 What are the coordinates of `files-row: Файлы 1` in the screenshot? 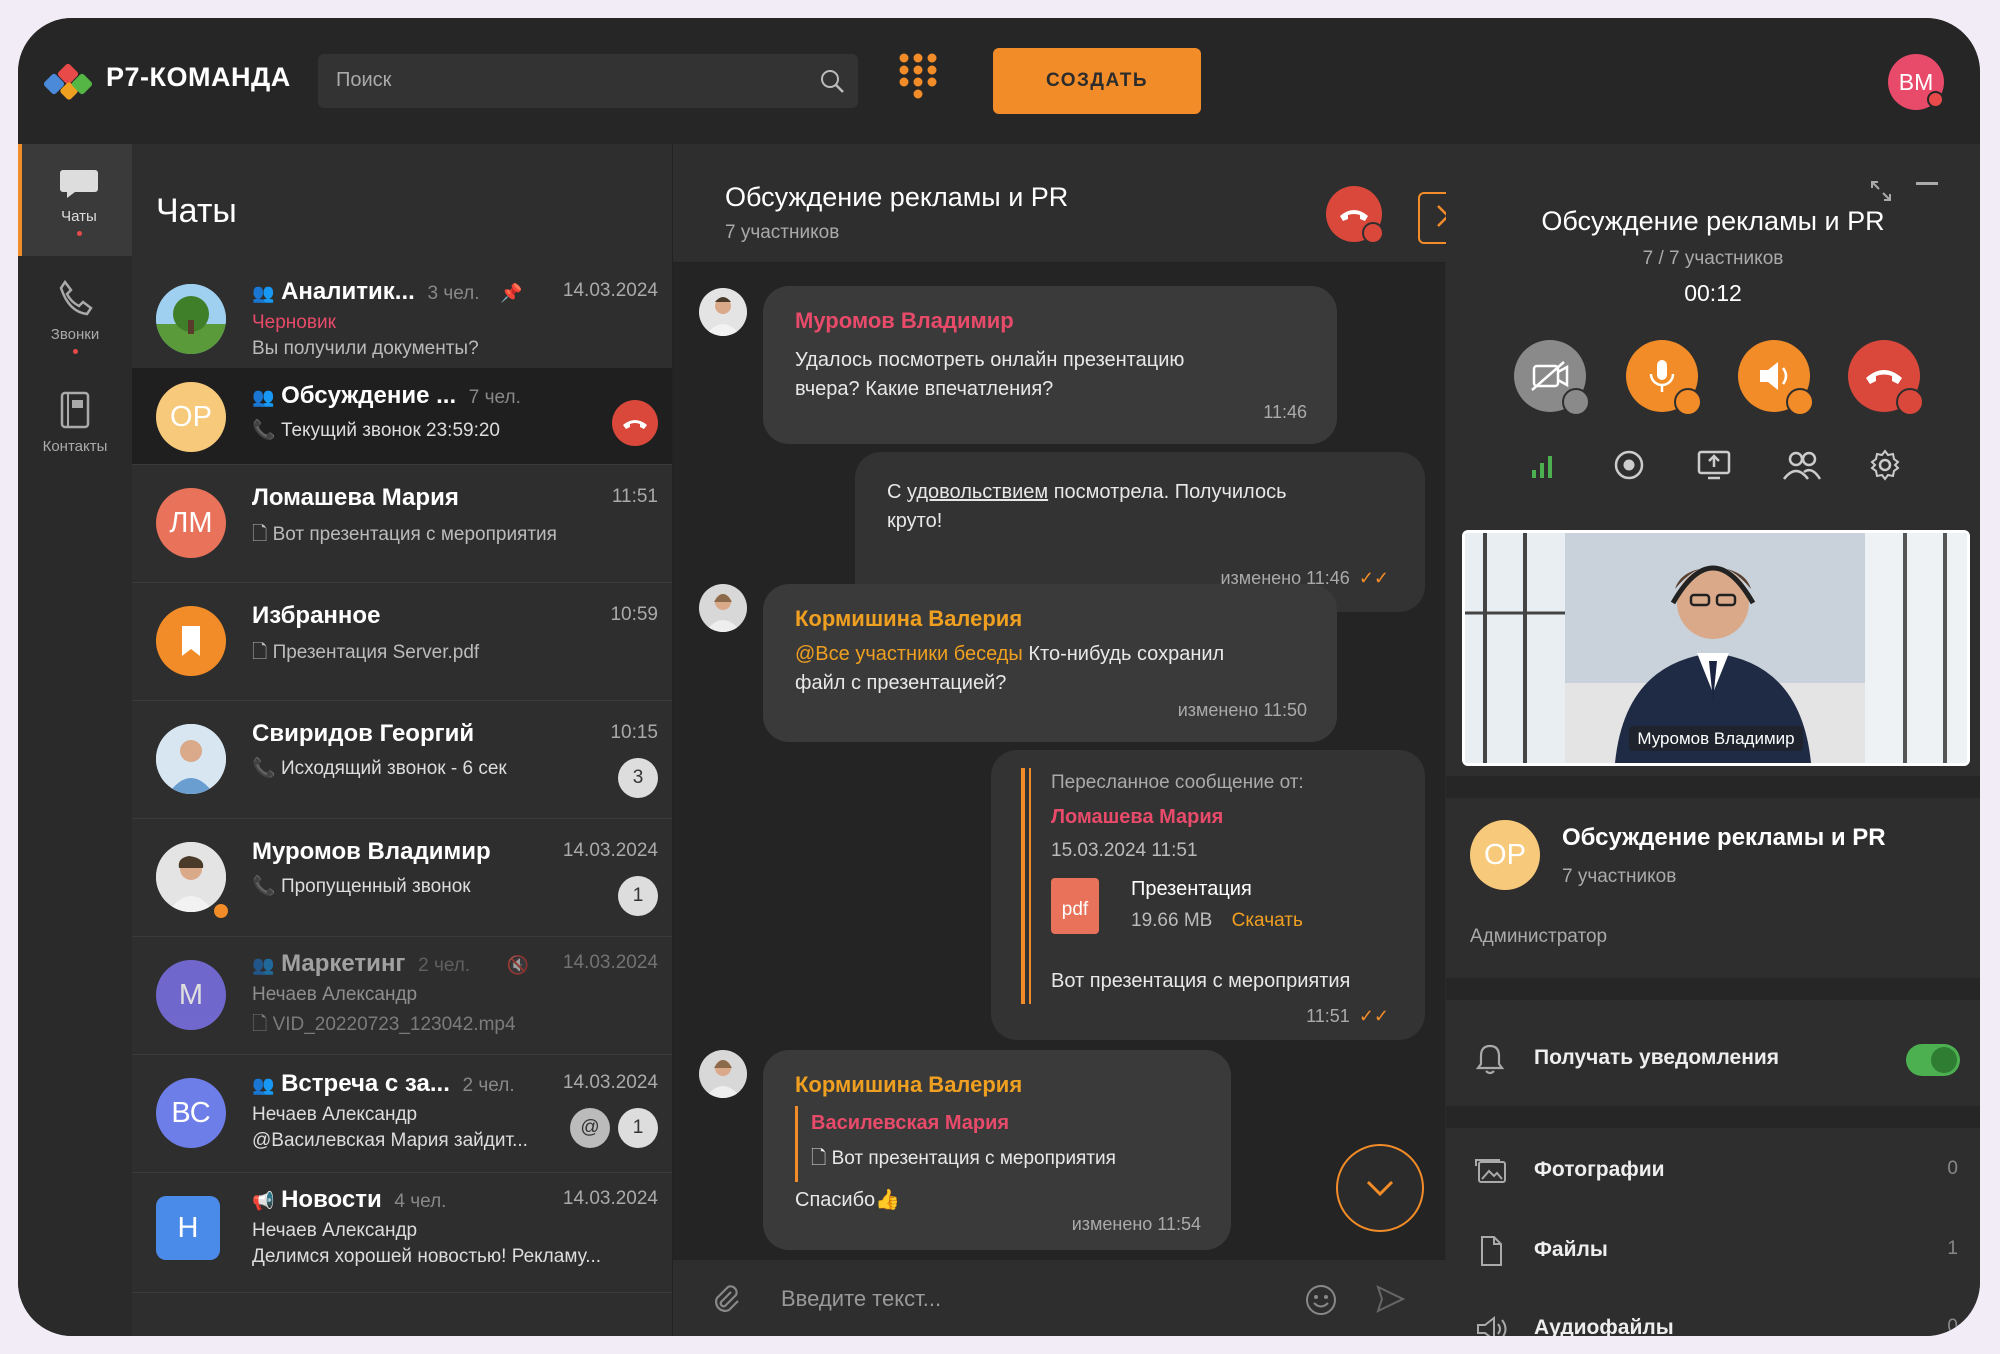 It's located at (1713, 1251).